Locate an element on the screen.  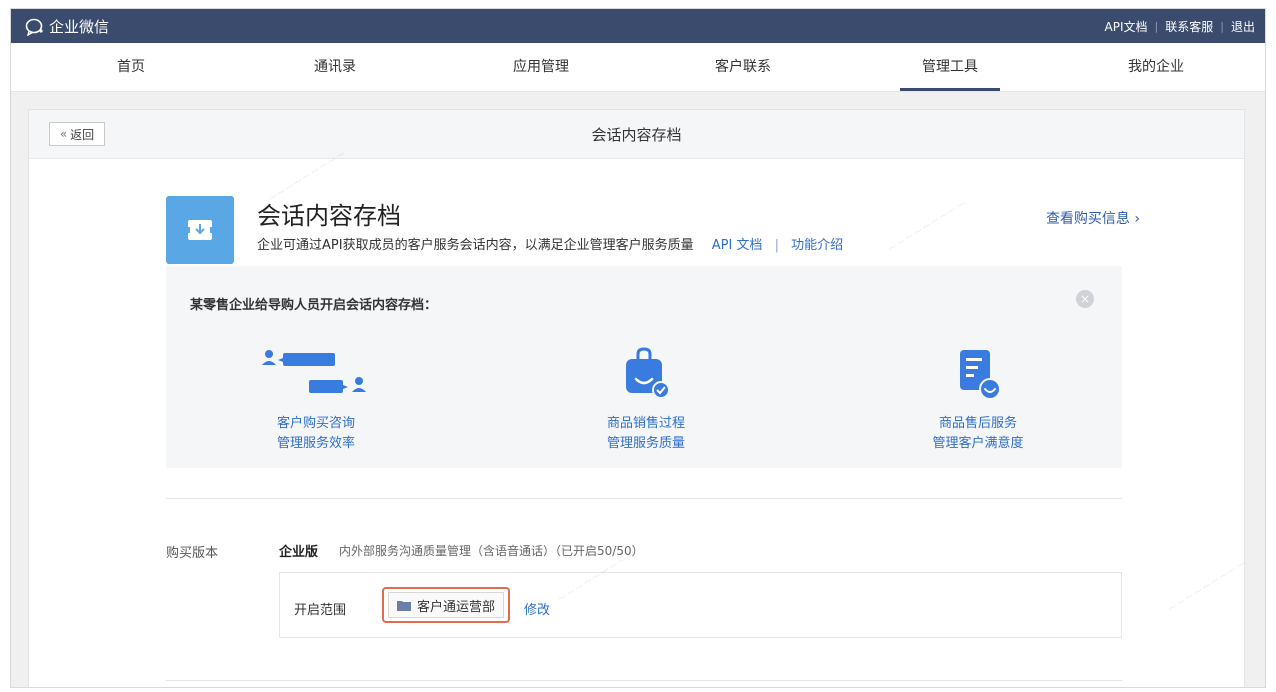
tab-app-management: 应用管理 is located at coordinates (541, 67).